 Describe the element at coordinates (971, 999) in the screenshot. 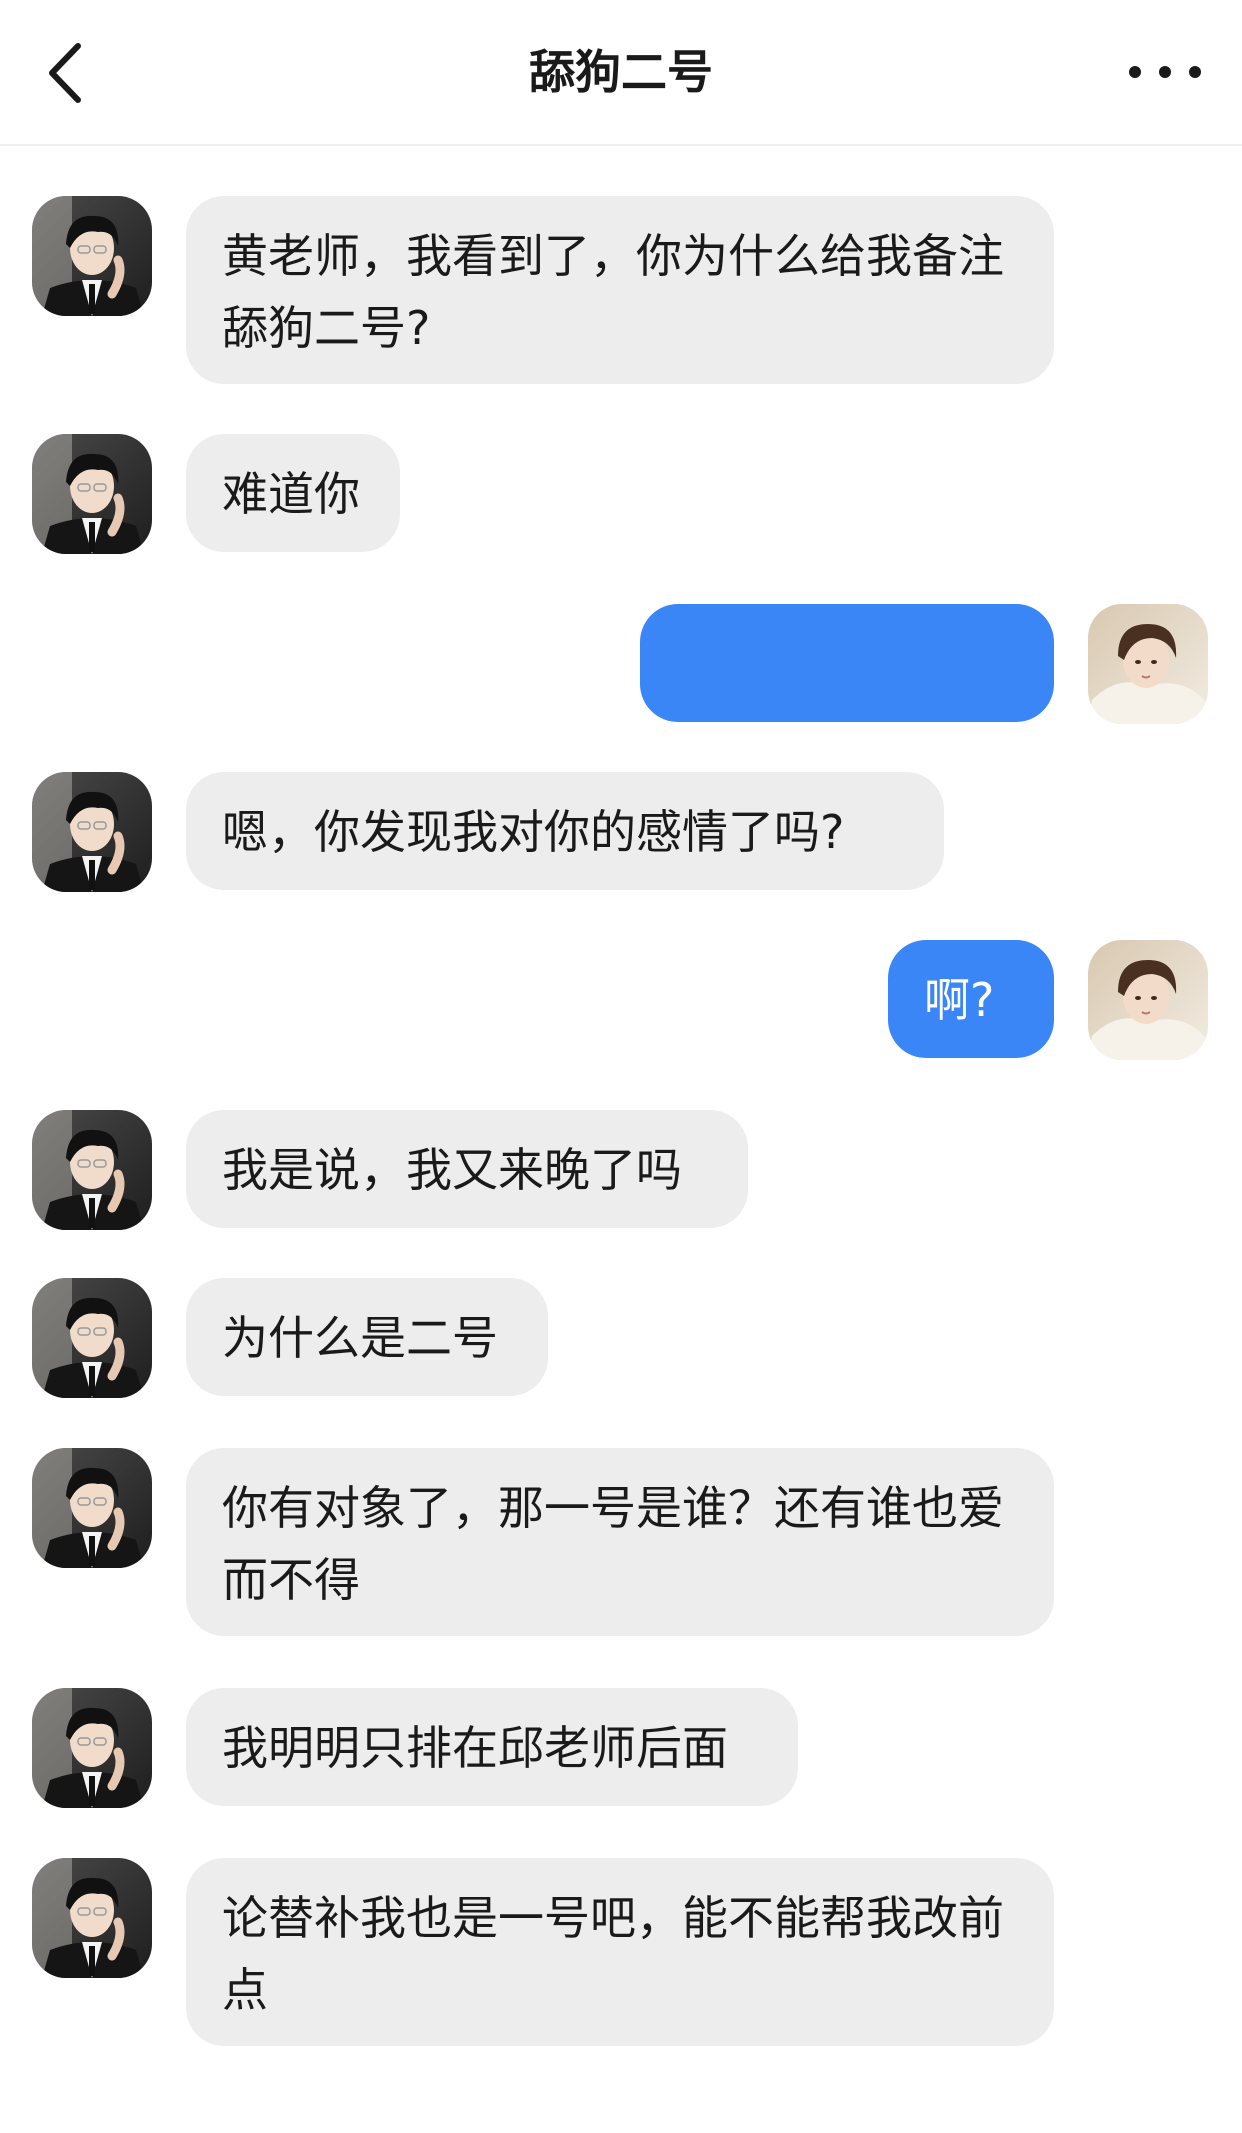

I see `message-bubble-outgoing: 啊?` at that location.